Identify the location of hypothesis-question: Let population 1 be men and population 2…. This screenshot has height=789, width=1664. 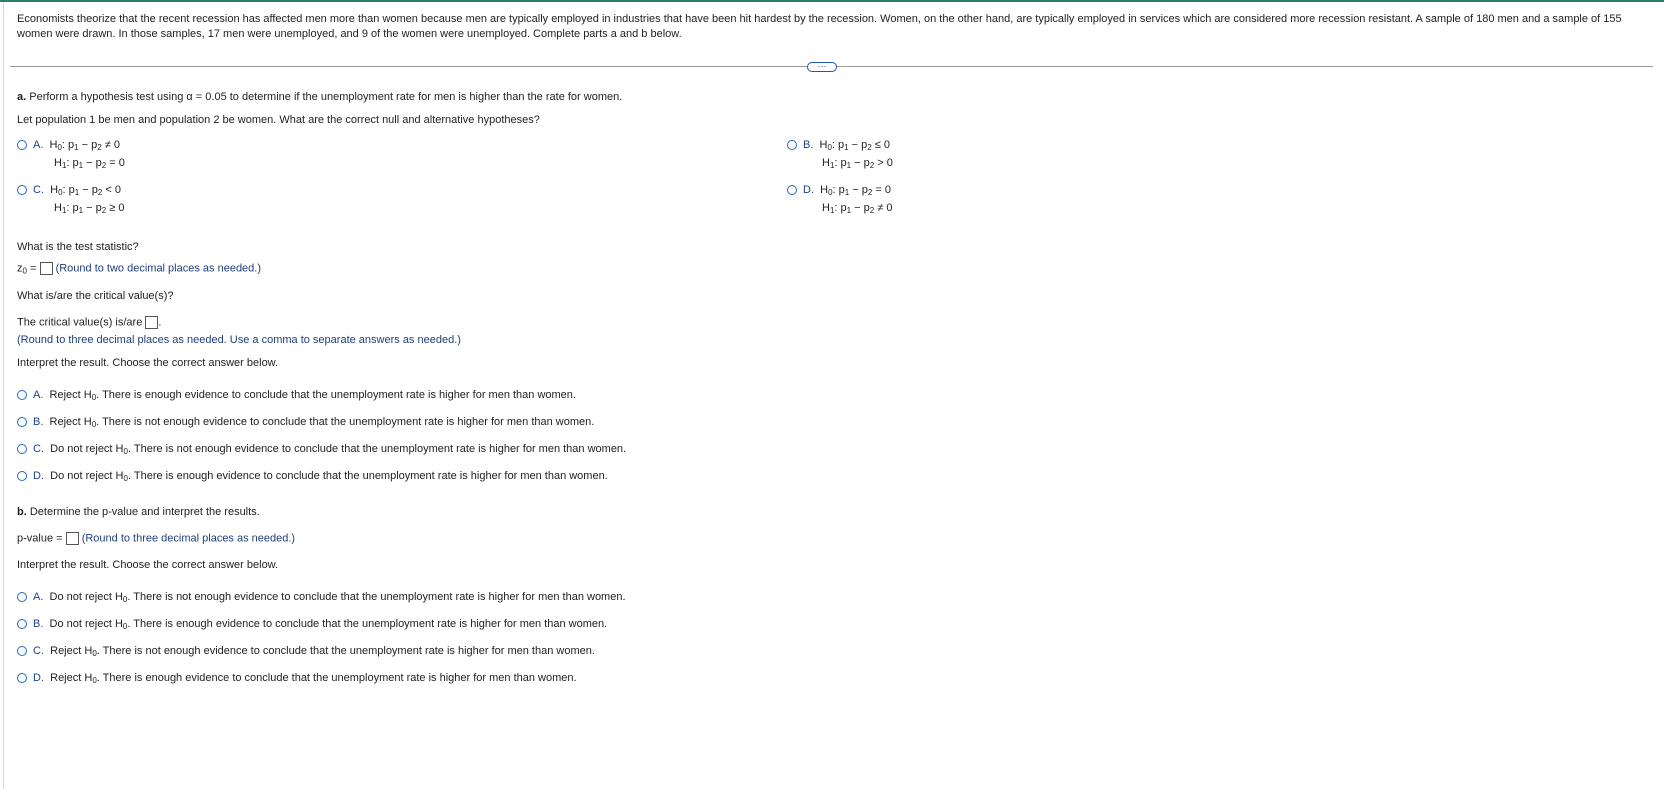
(278, 120).